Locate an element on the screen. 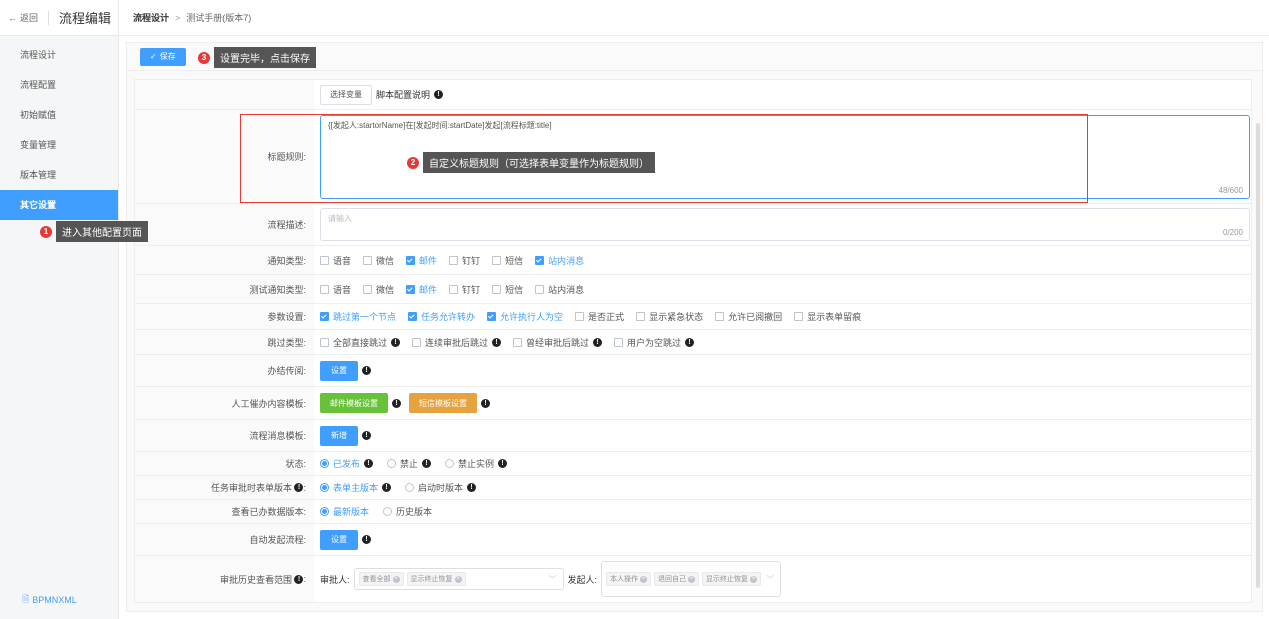 The image size is (1269, 619). checkbox-label: 显示表单留痕 is located at coordinates (834, 317).